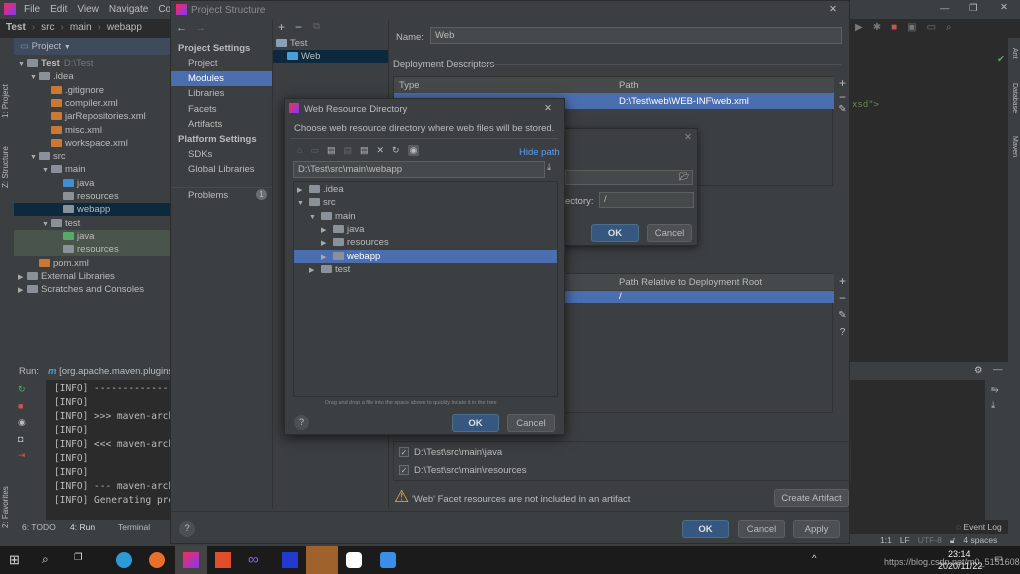 The image size is (1020, 574). What do you see at coordinates (92, 263) in the screenshot?
I see `tree-item: pom.xml` at bounding box center [92, 263].